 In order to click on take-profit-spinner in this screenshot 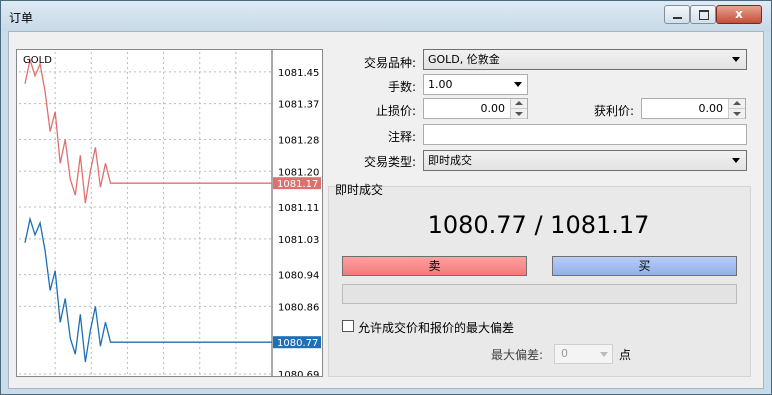, I will do `click(736, 109)`.